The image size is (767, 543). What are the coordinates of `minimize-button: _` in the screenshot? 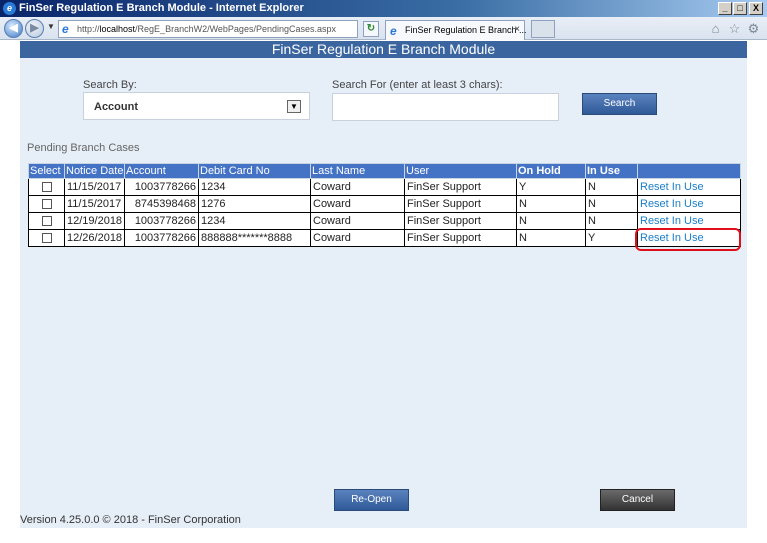 It's located at (725, 8).